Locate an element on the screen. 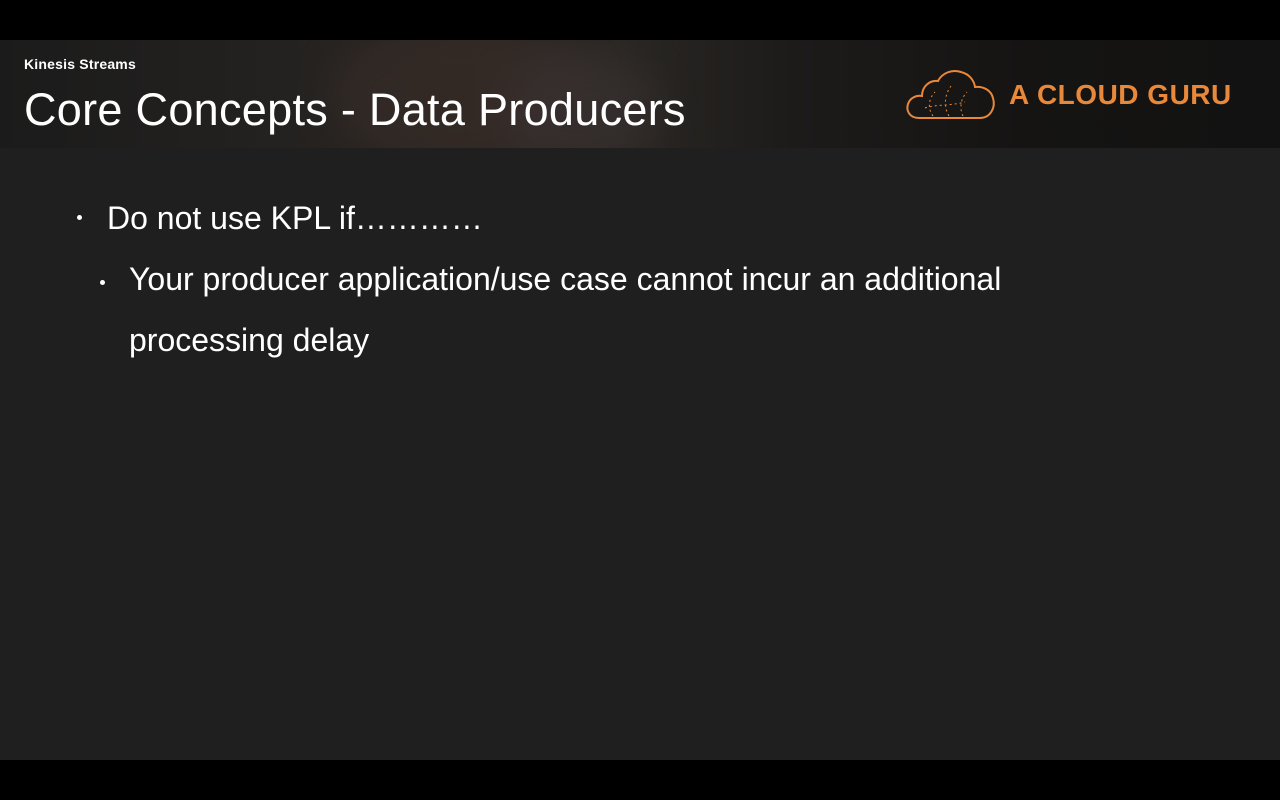 The height and width of the screenshot is (800, 1280). letterbox-top is located at coordinates (640, 20).